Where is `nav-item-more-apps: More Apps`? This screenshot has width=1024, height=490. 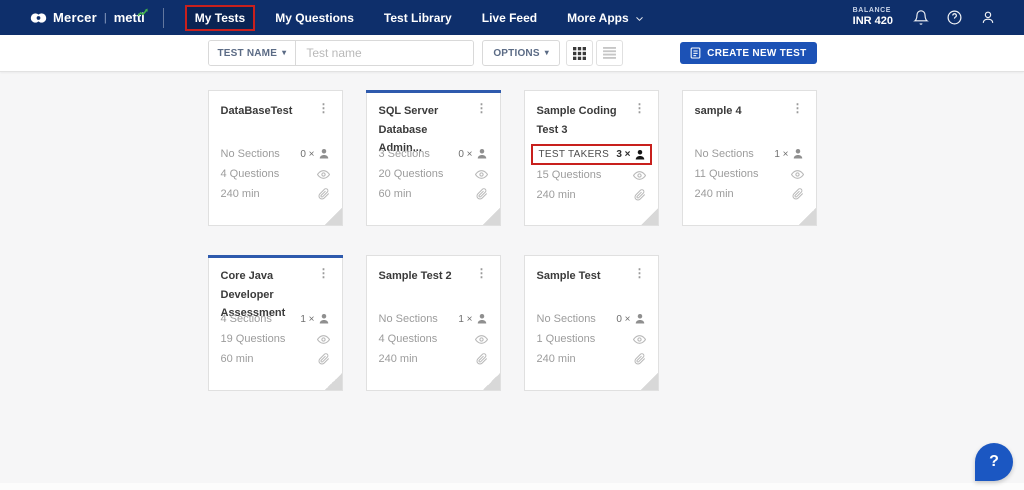
nav-item-more-apps: More Apps is located at coordinates (605, 18).